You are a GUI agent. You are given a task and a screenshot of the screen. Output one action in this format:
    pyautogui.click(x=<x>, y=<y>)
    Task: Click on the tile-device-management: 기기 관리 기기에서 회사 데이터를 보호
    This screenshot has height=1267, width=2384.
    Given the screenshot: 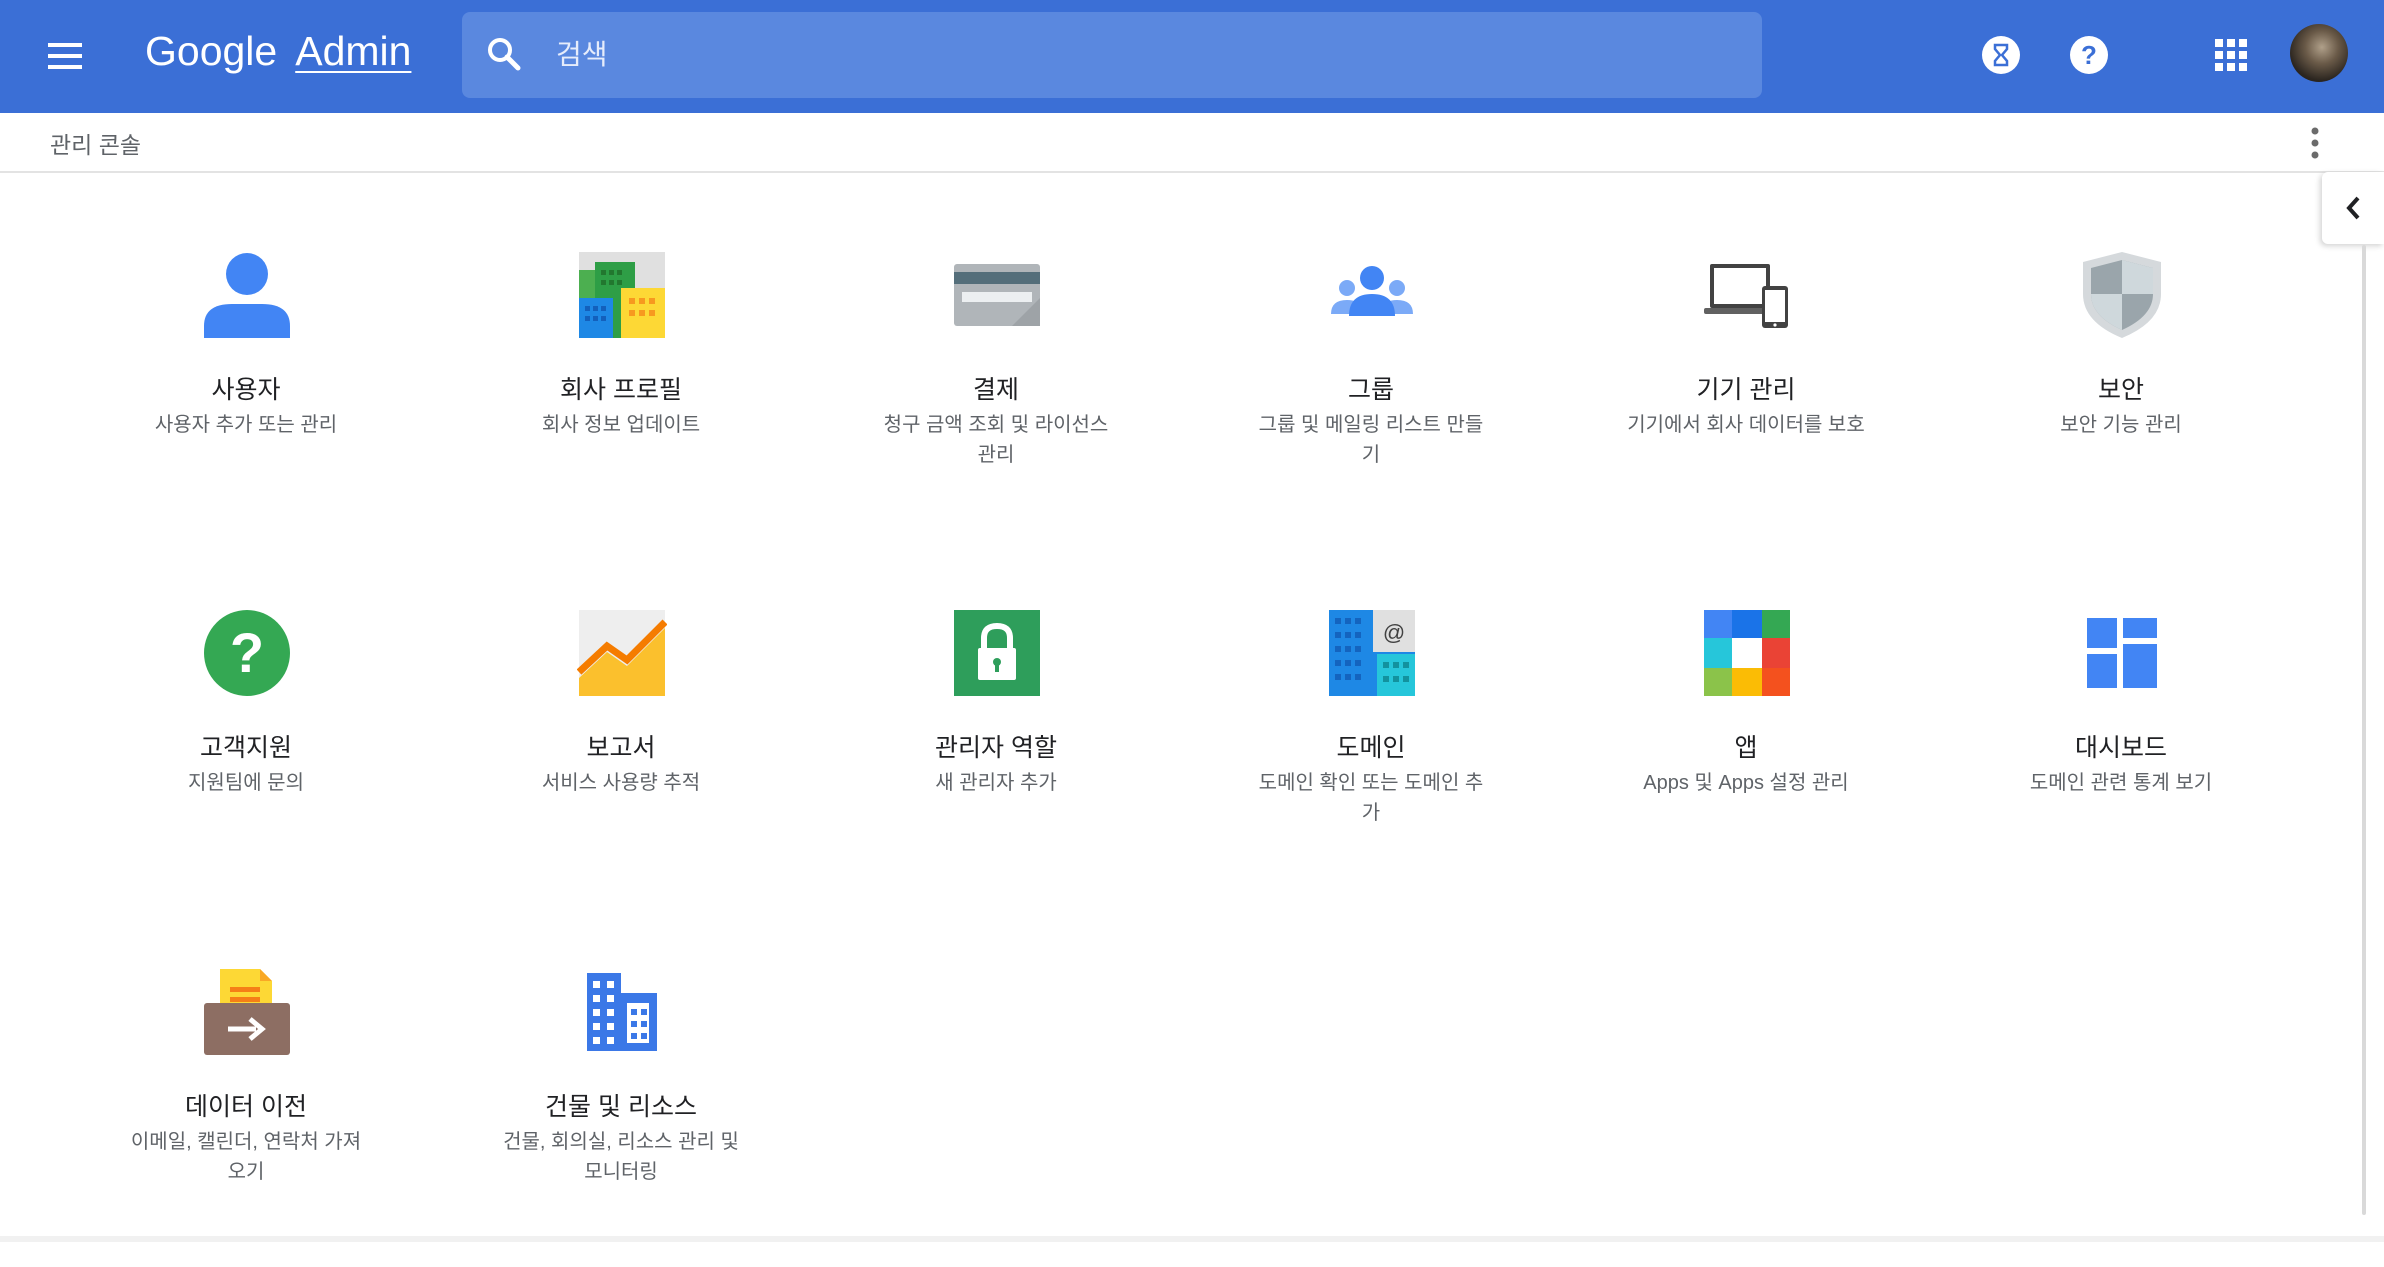 What is the action you would take?
    pyautogui.click(x=1746, y=400)
    